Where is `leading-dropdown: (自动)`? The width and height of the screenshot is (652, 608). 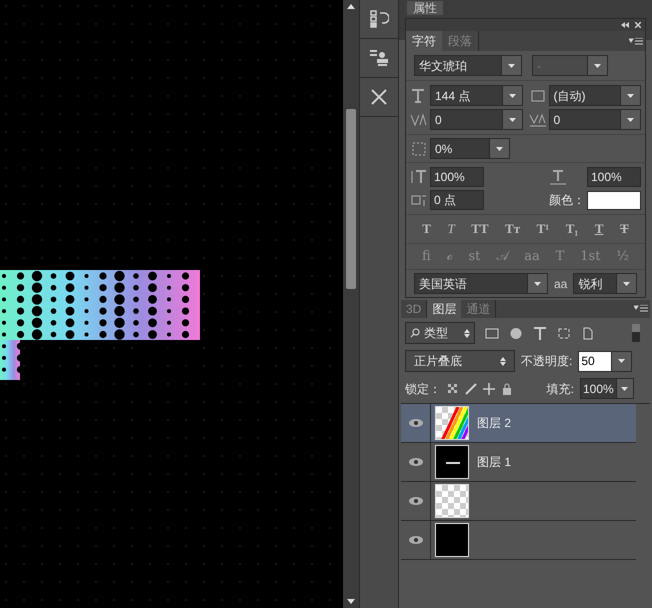
leading-dropdown: (自动) is located at coordinates (594, 95).